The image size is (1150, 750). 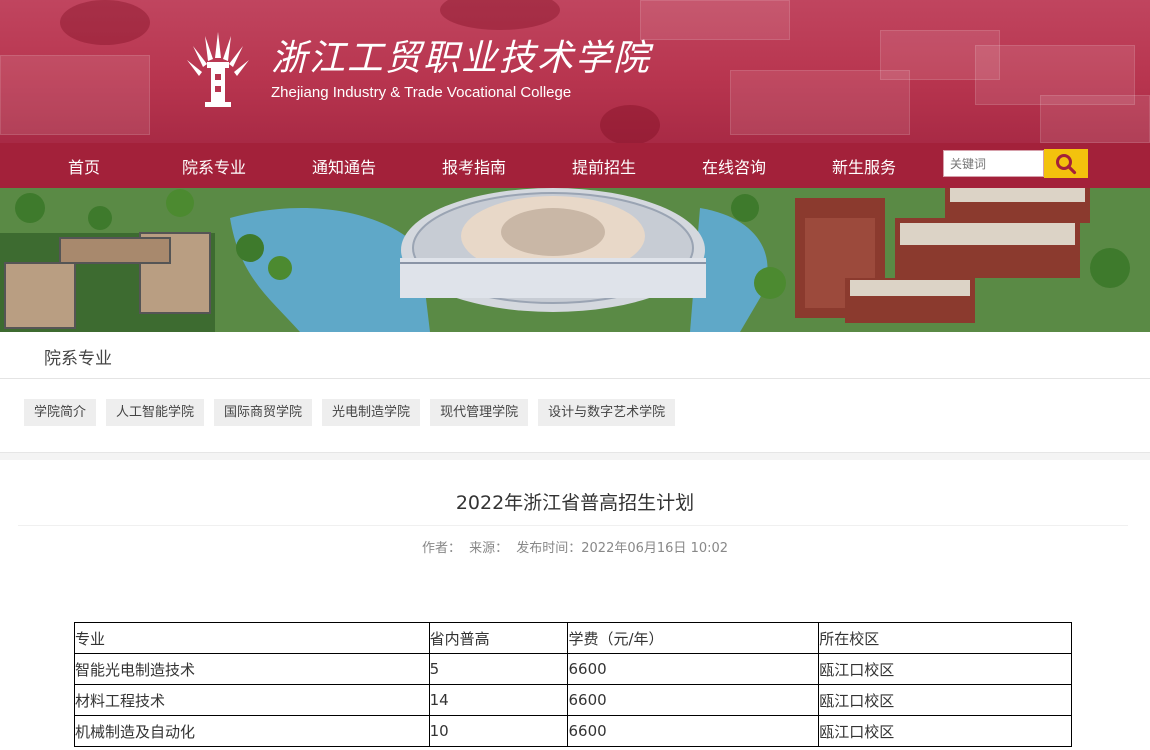 I want to click on table-cell: 5, so click(x=498, y=669).